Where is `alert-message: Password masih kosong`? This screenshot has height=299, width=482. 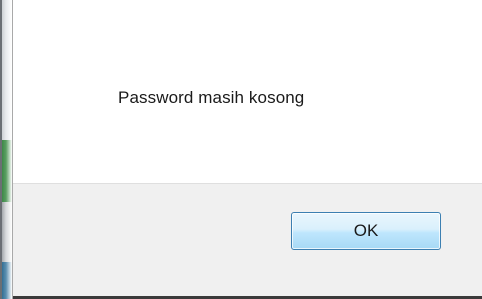 alert-message: Password masih kosong is located at coordinates (211, 97).